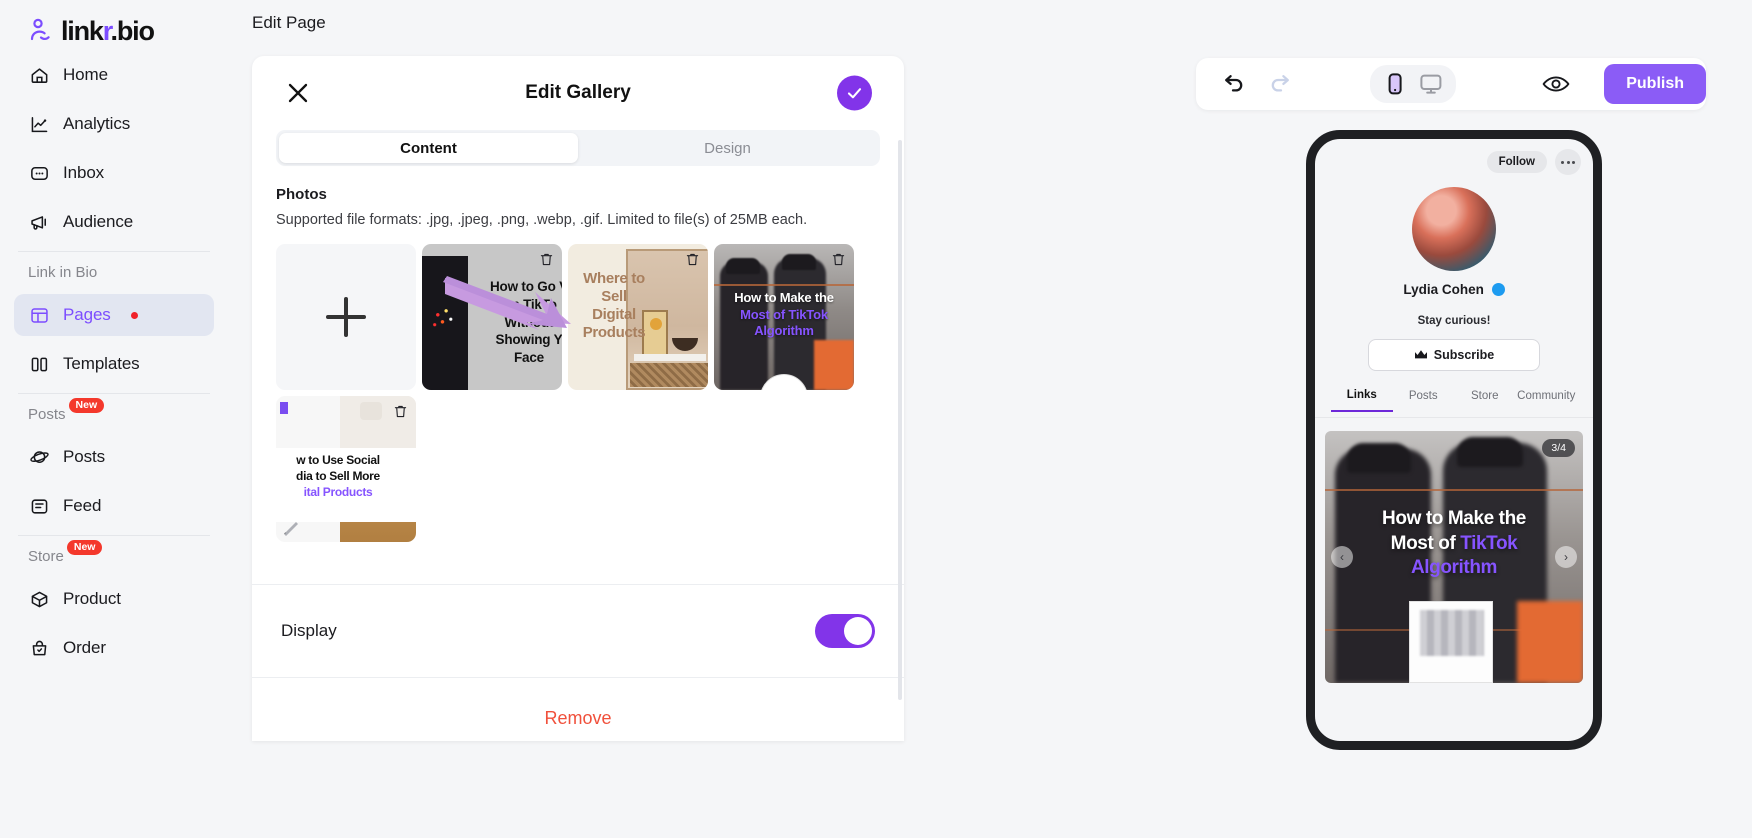 The width and height of the screenshot is (1752, 838). Describe the element at coordinates (97, 123) in the screenshot. I see `sidebar-item-label: Analytics` at that location.